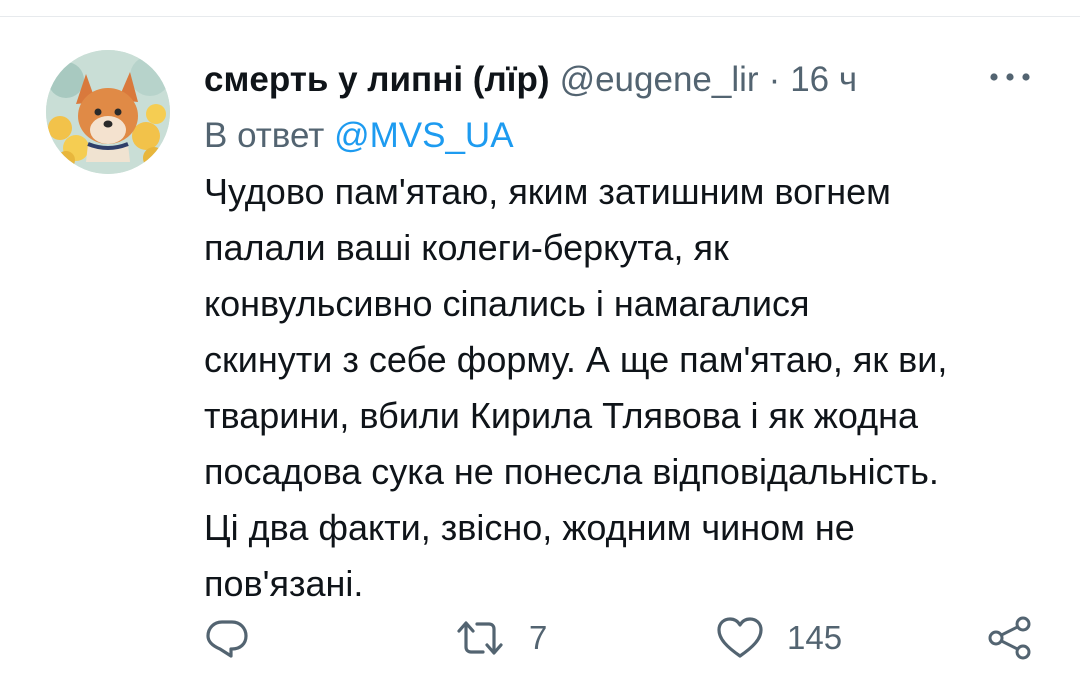 The height and width of the screenshot is (693, 1080). What do you see at coordinates (480, 638) in the screenshot?
I see `retweet-icon` at bounding box center [480, 638].